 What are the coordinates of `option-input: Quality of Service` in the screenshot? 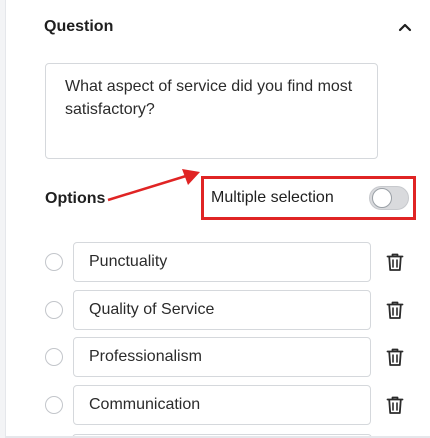 It's located at (222, 310).